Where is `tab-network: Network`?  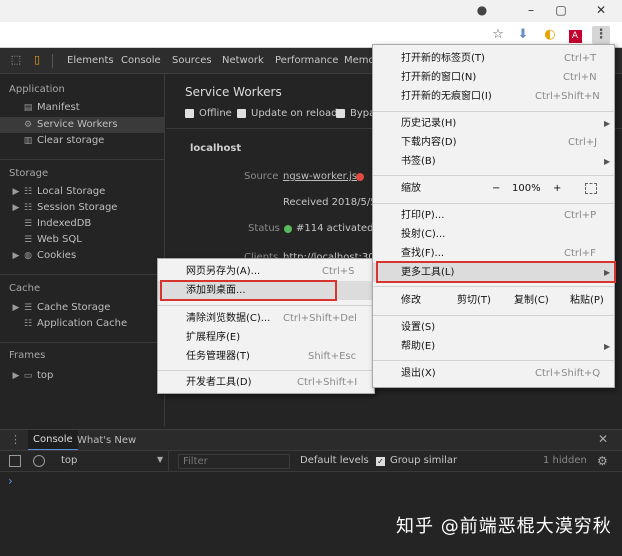
tab-network: Network is located at coordinates (243, 61).